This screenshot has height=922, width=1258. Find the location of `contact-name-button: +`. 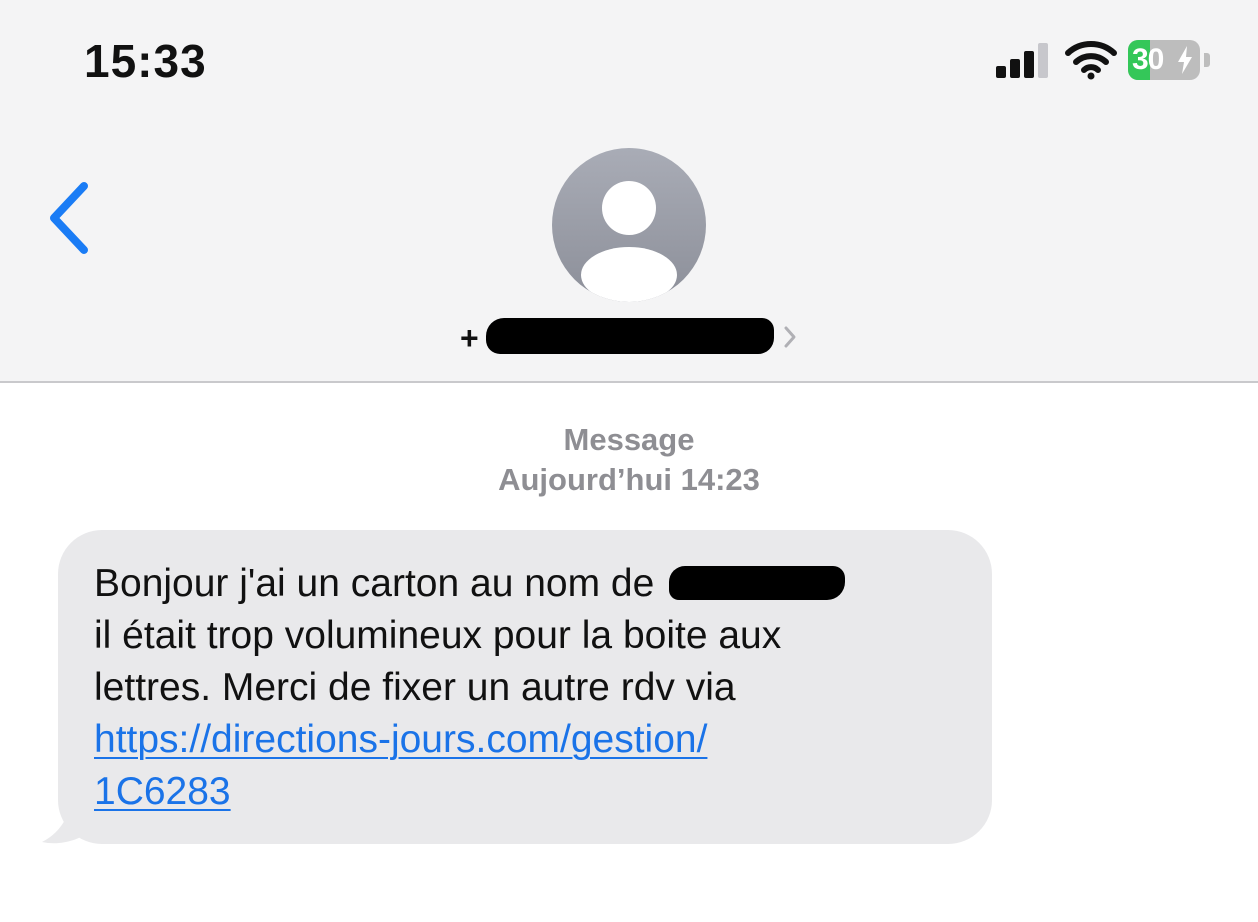

contact-name-button: + is located at coordinates (638, 338).